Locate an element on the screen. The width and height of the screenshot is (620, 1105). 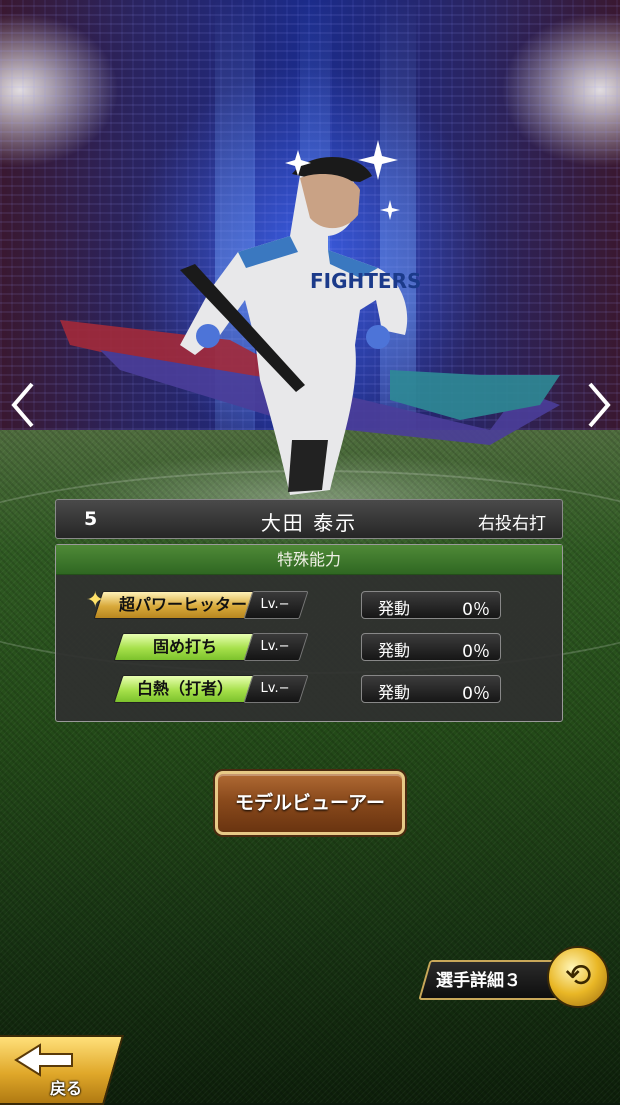
player-info-bar: 5 大田 泰示 右投右打 is located at coordinates (309, 519).